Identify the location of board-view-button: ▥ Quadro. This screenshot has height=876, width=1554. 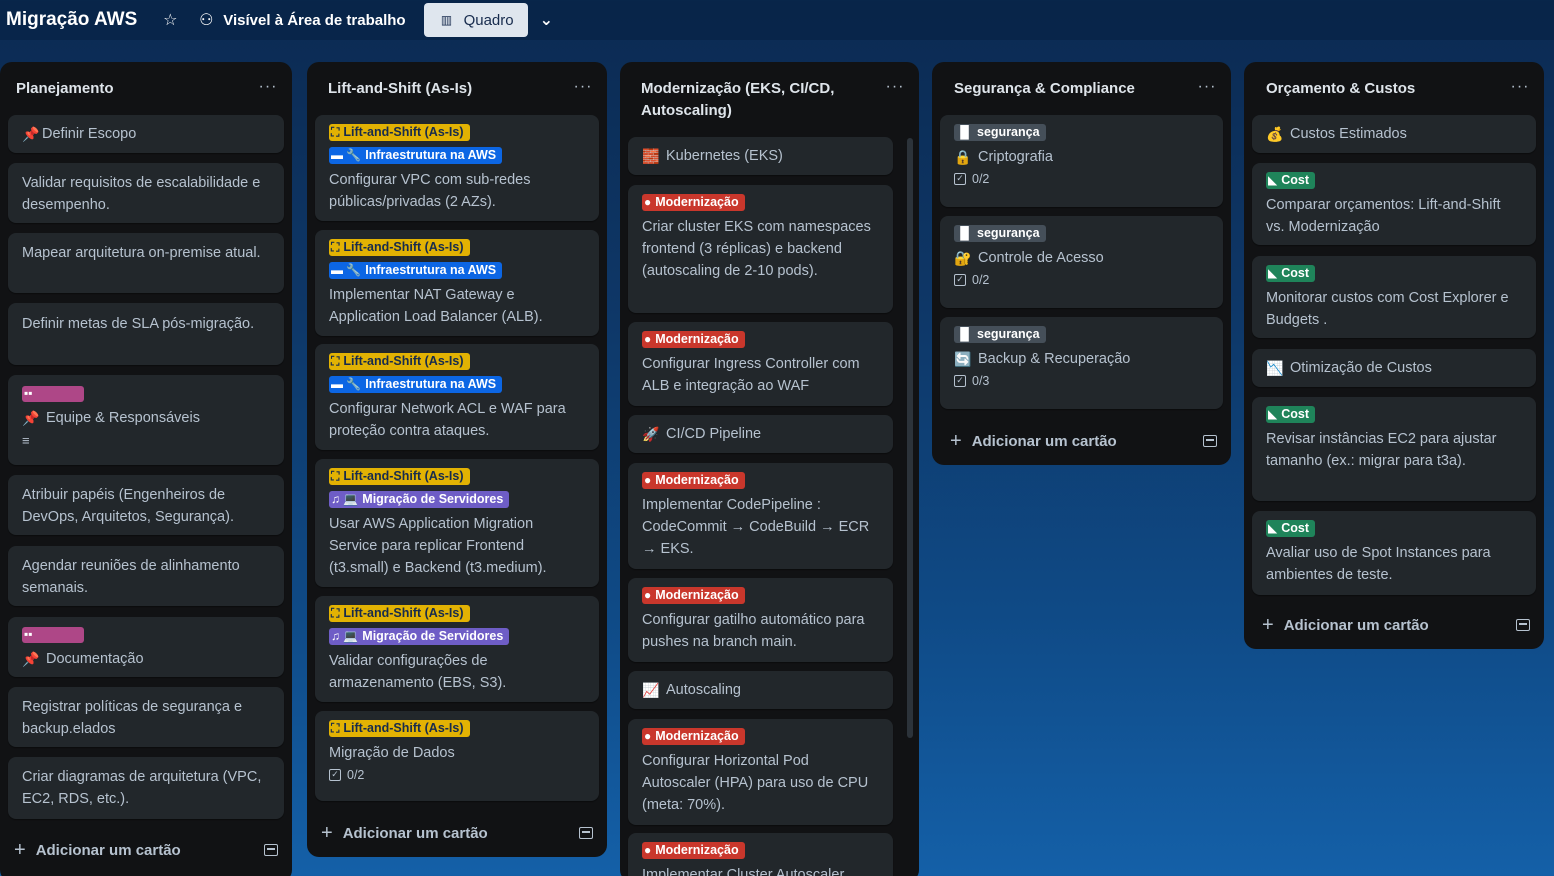
(475, 20).